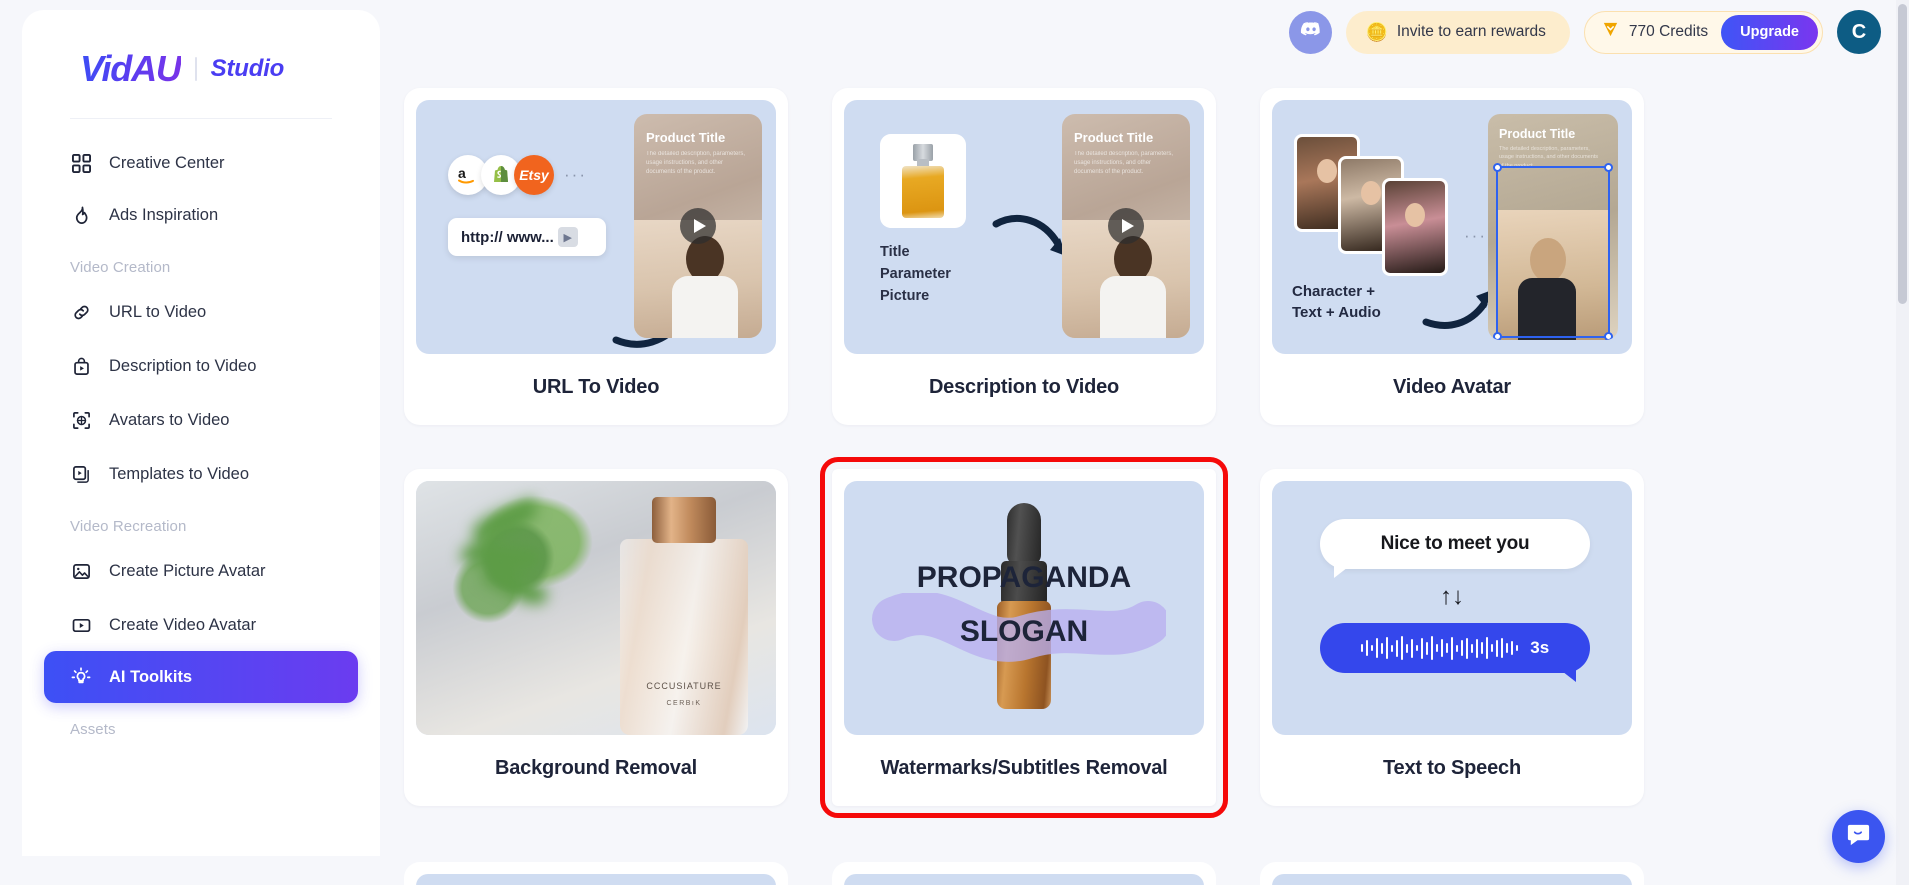  I want to click on discord-button, so click(1311, 32).